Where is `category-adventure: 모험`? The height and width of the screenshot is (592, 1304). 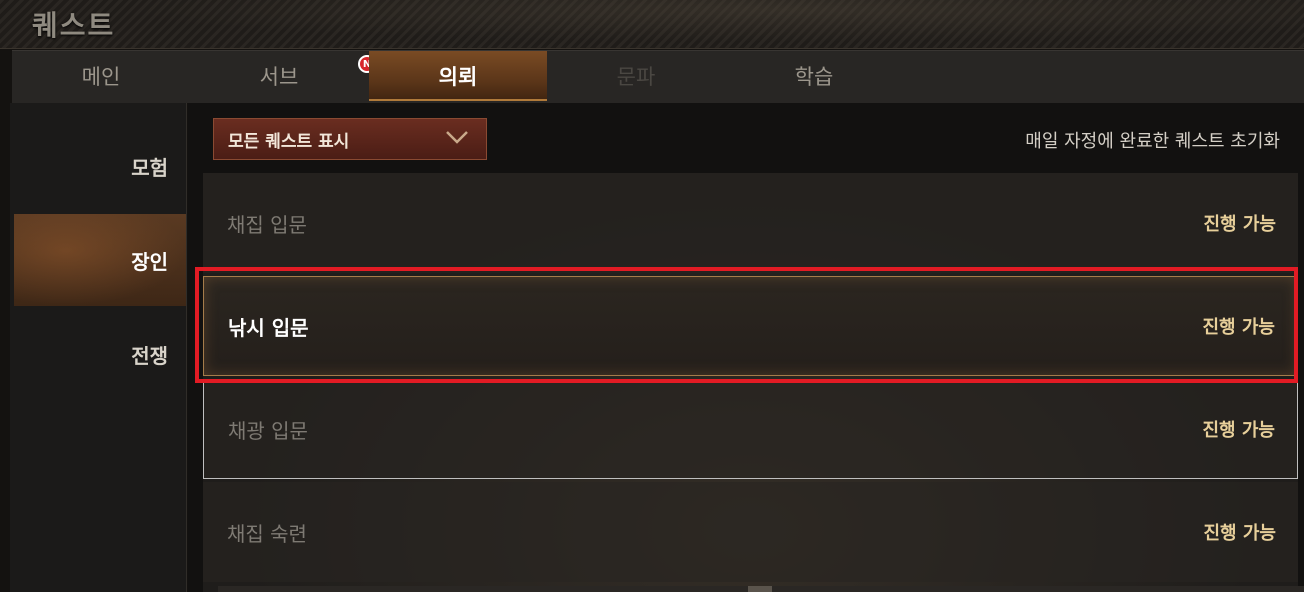 category-adventure: 모험 is located at coordinates (100, 166).